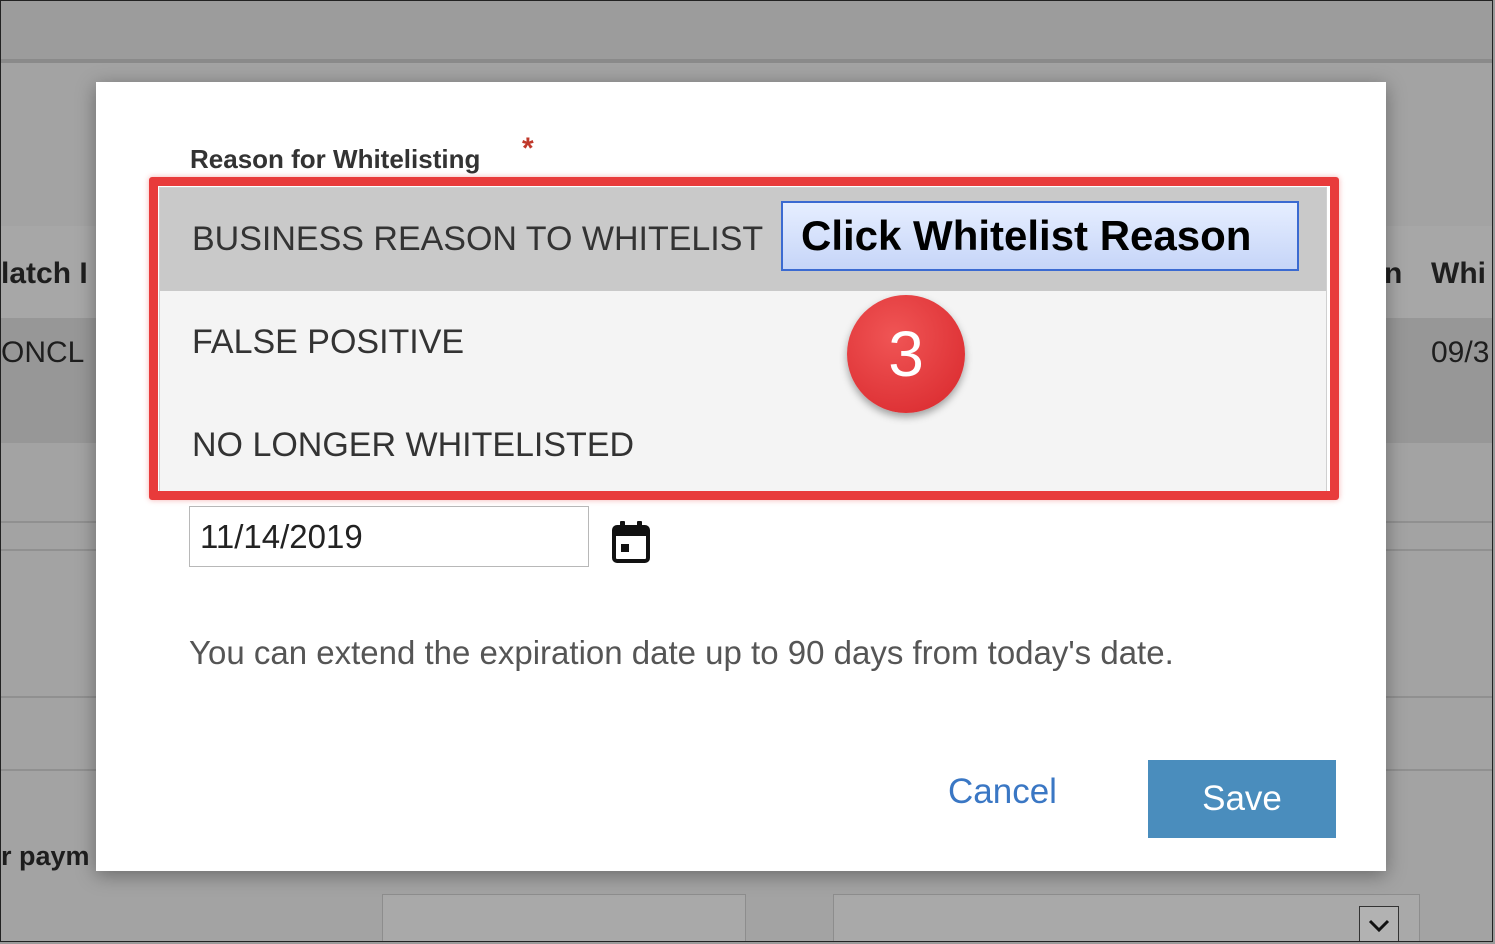  Describe the element at coordinates (564, 917) in the screenshot. I see `background-input` at that location.